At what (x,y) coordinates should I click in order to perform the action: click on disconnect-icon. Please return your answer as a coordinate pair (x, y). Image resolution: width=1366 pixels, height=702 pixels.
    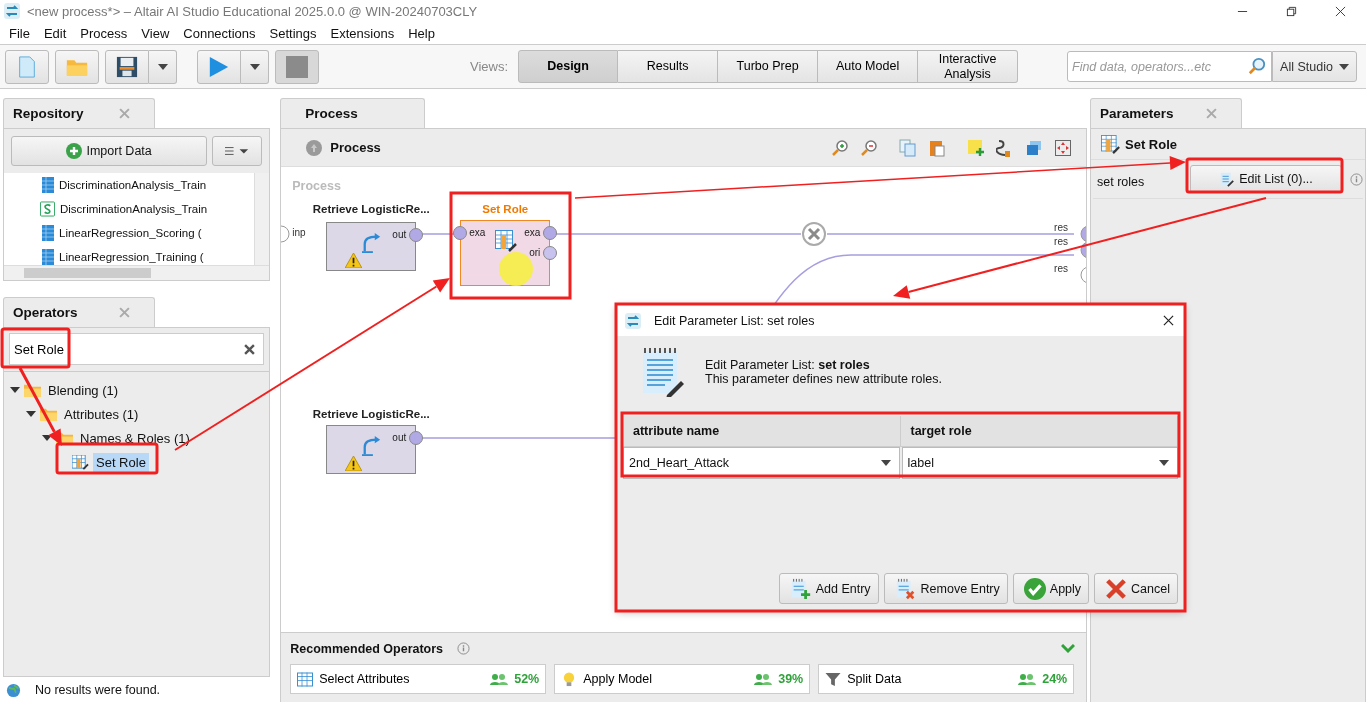
    Looking at the image, I should click on (814, 234).